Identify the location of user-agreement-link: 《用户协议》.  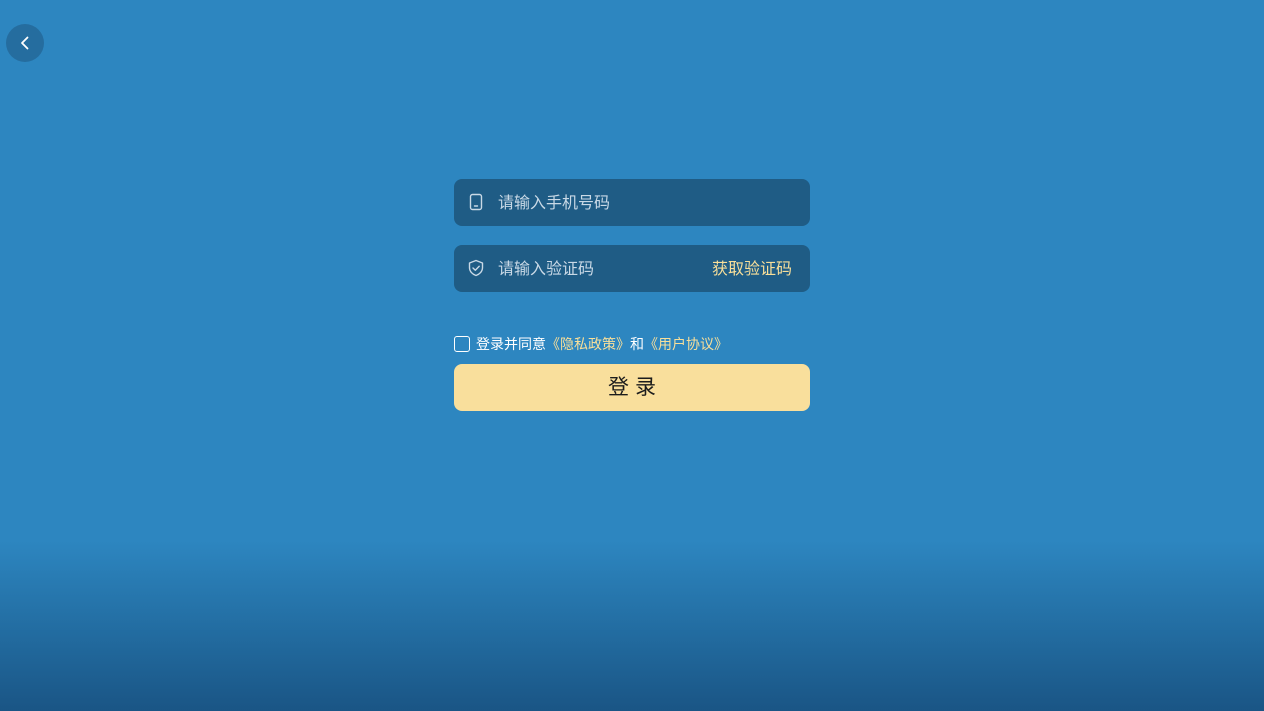
(686, 344).